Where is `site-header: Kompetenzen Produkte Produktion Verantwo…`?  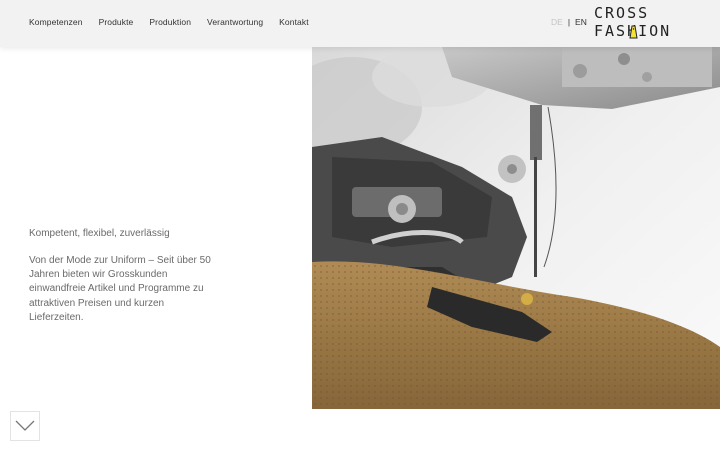 site-header: Kompetenzen Produkte Produktion Verantwo… is located at coordinates (360, 23).